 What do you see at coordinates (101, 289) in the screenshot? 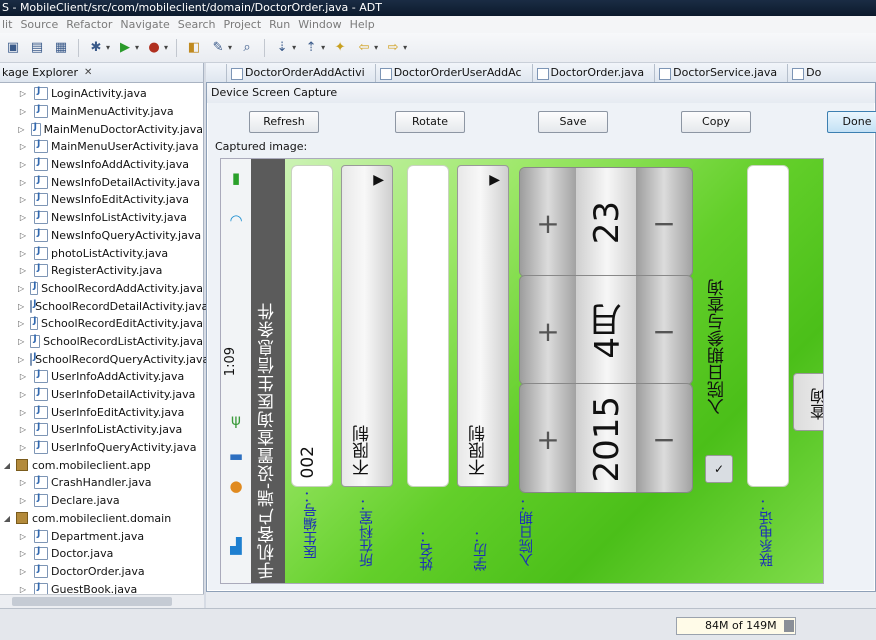
I see `file-item: ▷ SchoolRecordAddActivity.java` at bounding box center [101, 289].